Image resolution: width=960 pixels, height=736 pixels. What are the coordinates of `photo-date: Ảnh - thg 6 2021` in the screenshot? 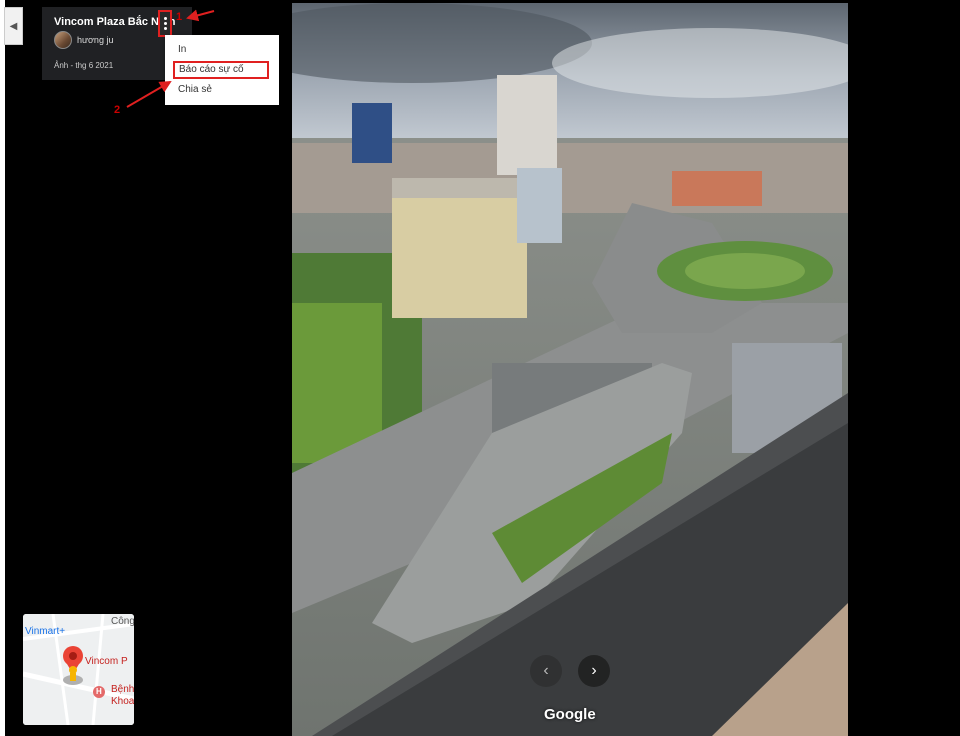 It's located at (84, 65).